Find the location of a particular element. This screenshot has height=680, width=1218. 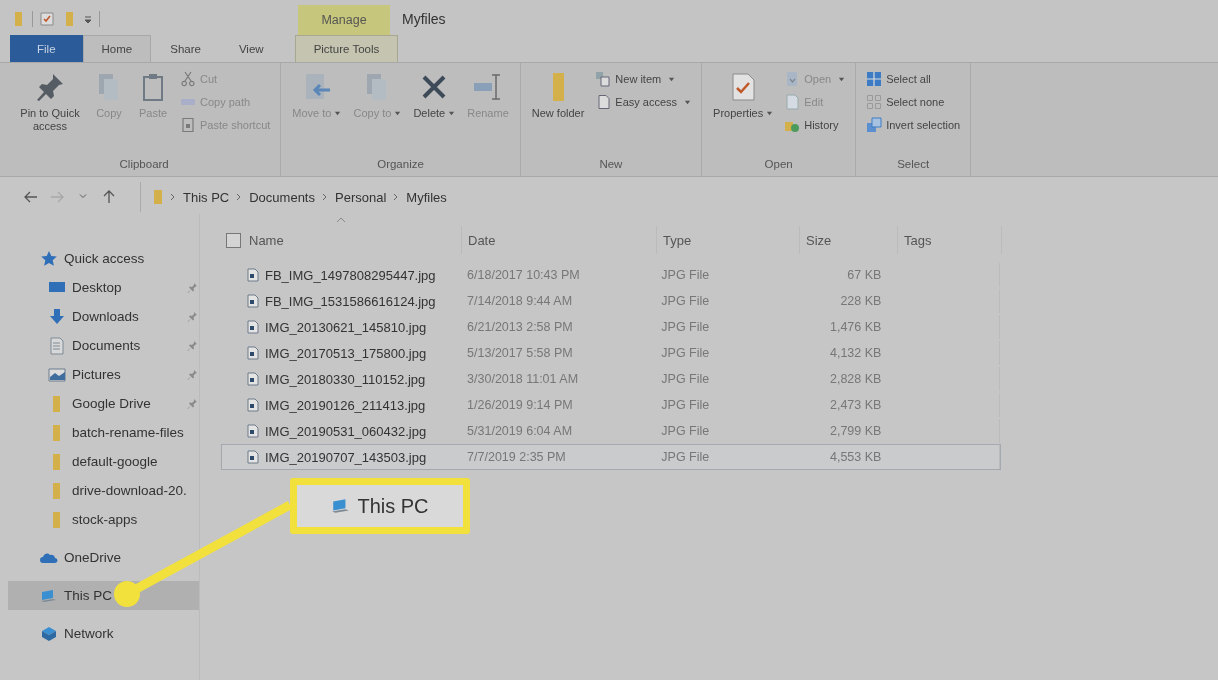

breadcrumb: Documents is located at coordinates (282, 197).